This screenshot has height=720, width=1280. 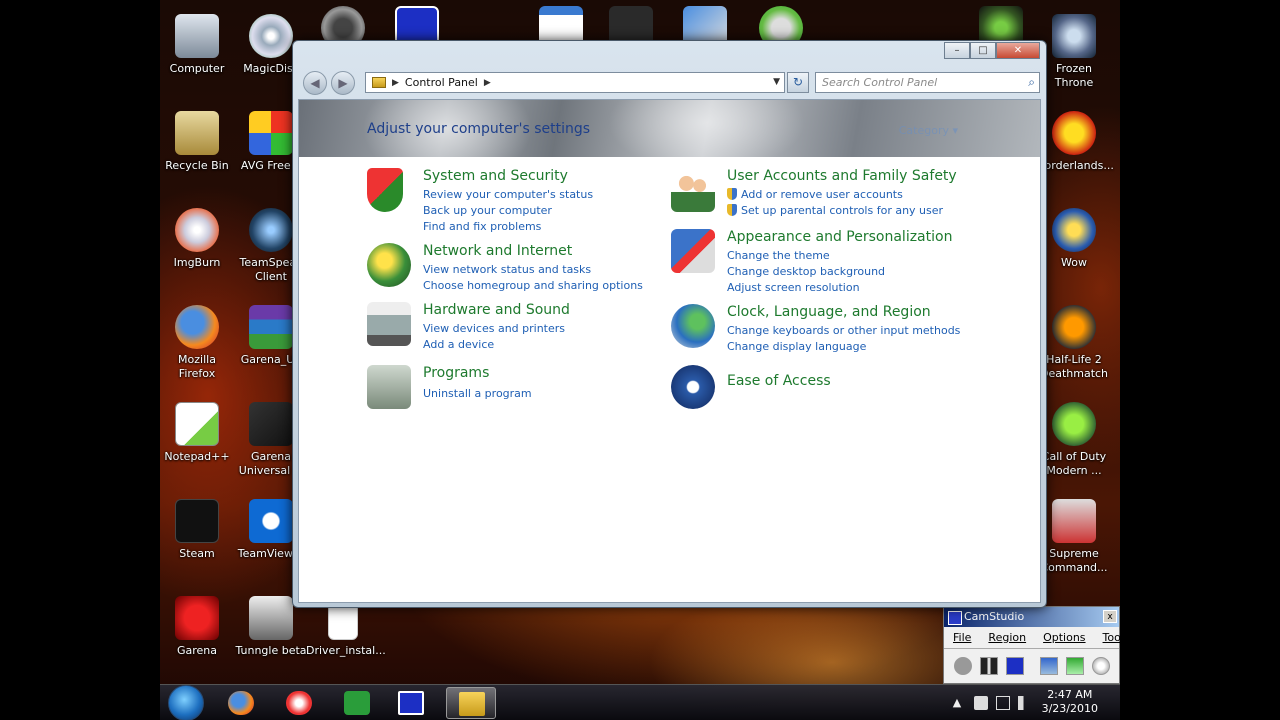 I want to click on close-button: ✕, so click(x=1018, y=50).